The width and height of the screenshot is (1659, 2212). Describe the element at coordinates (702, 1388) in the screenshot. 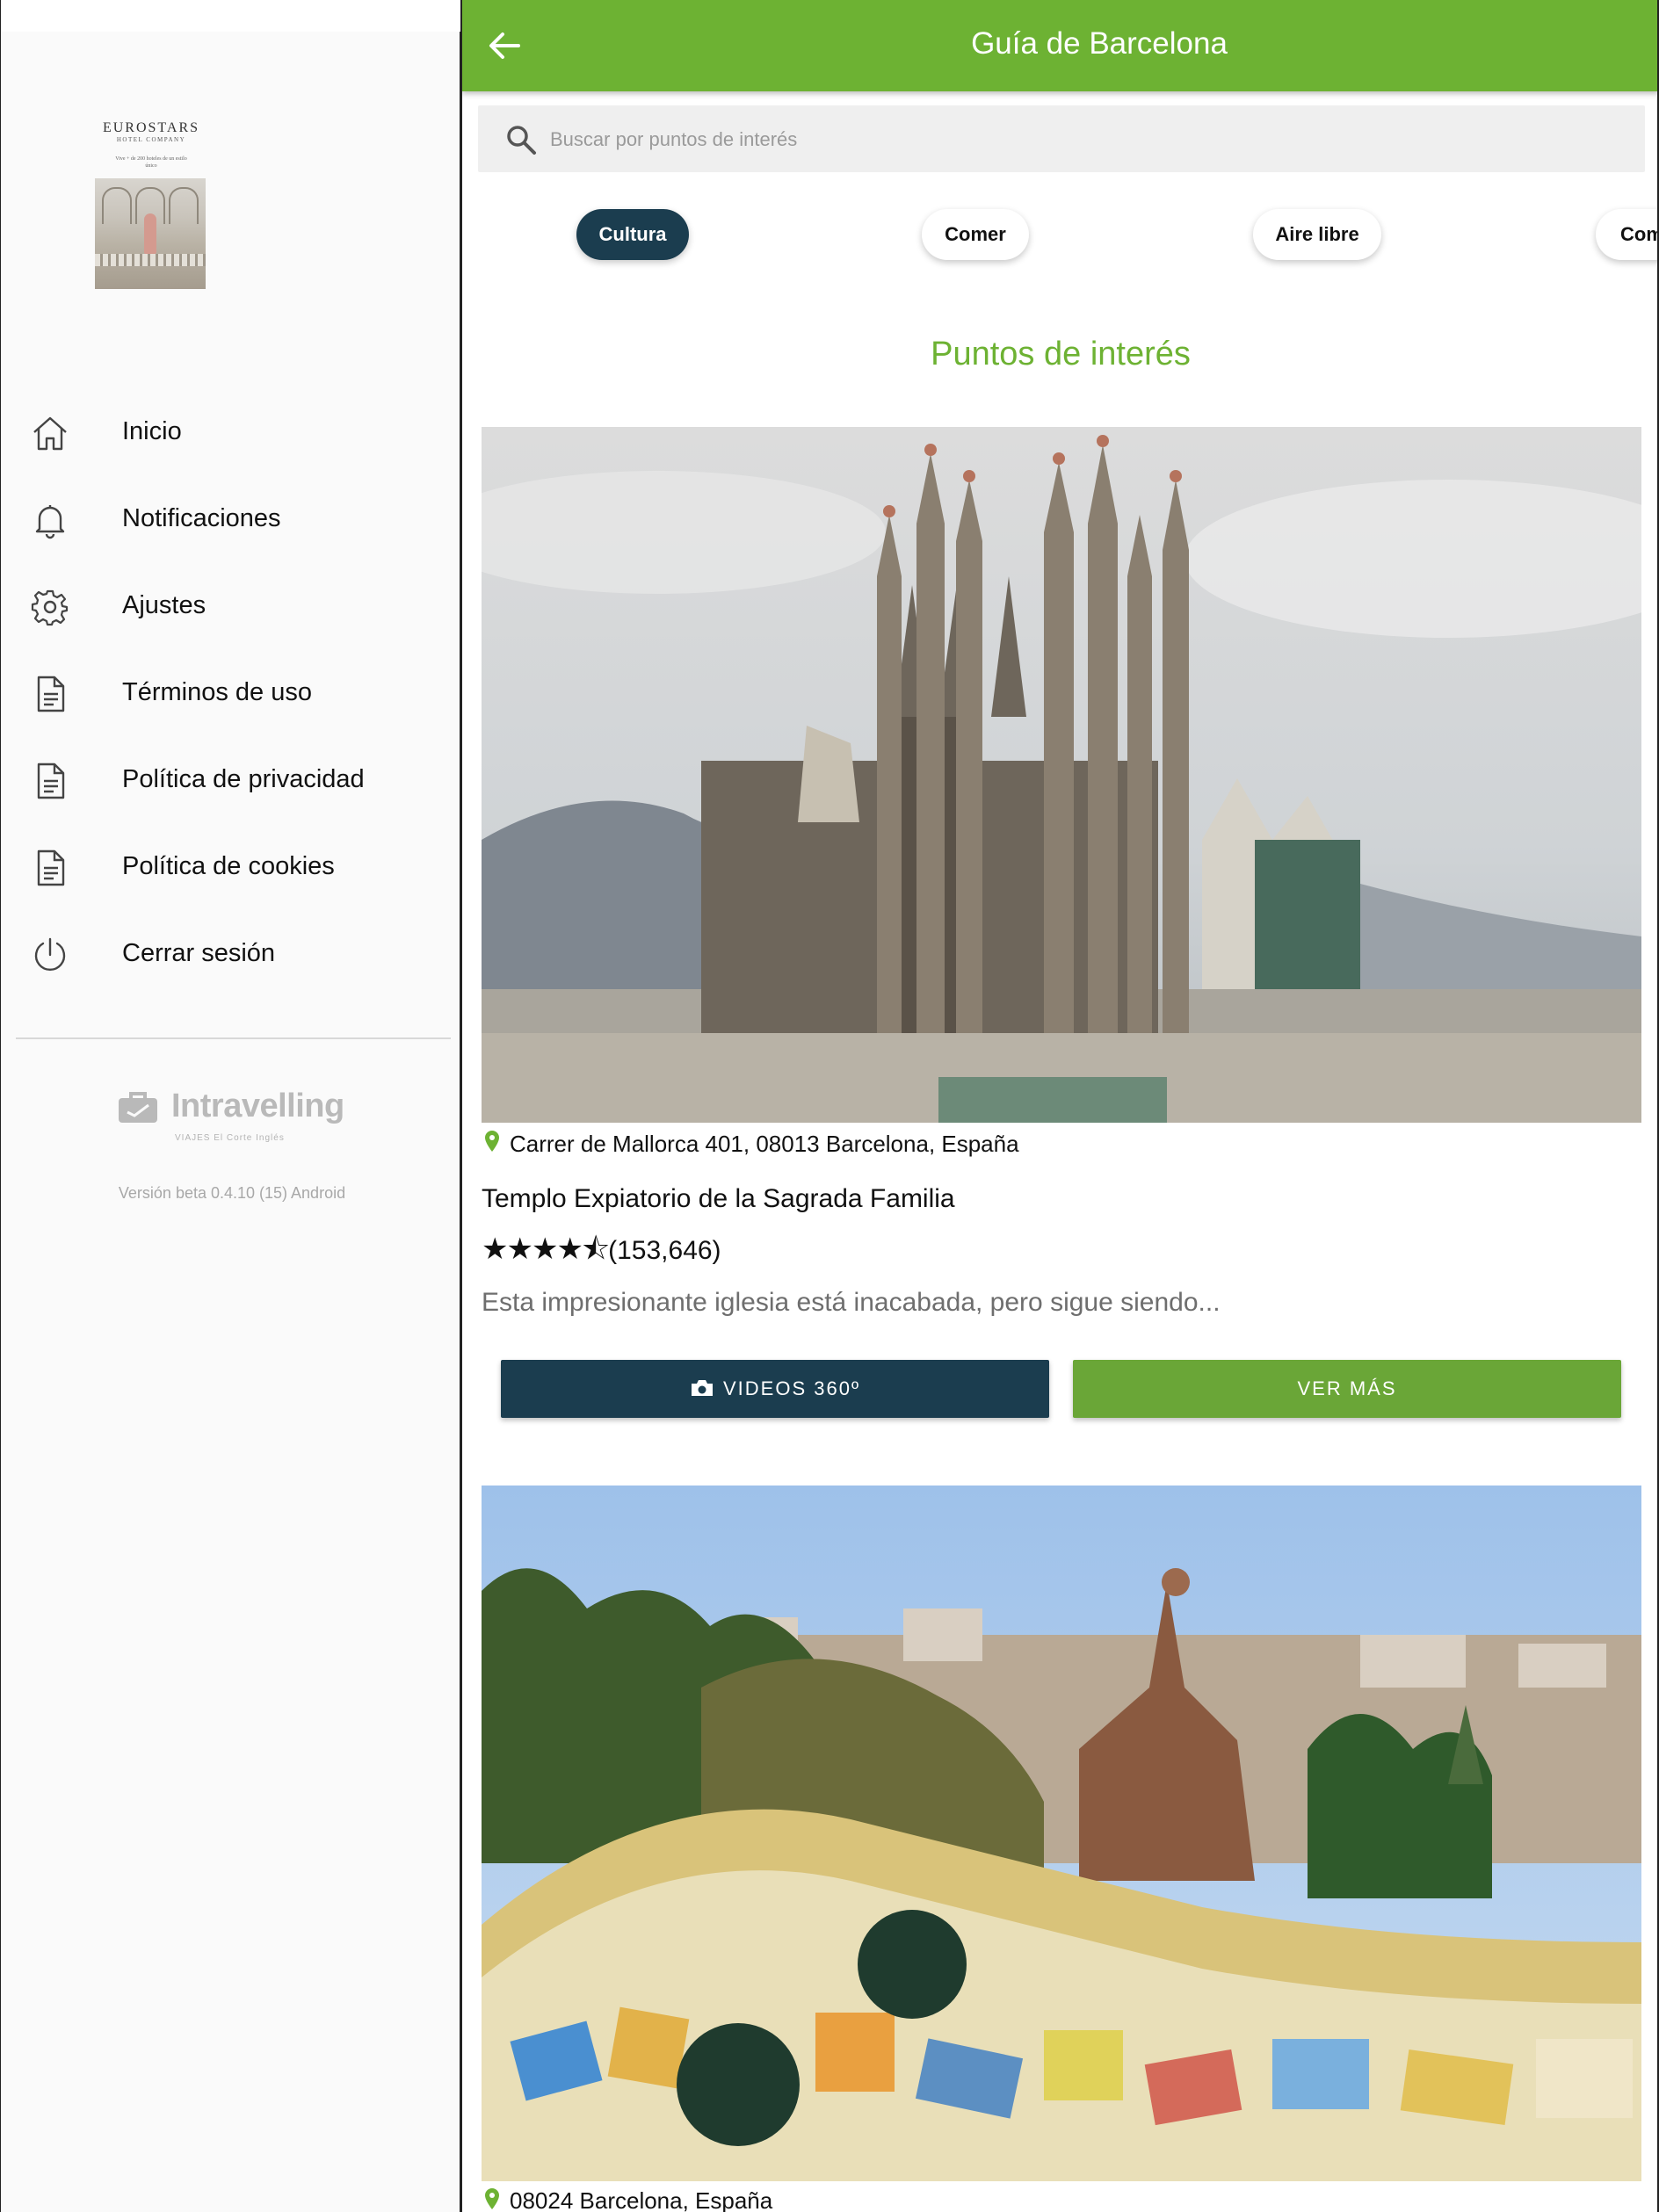

I see `camera-icon` at that location.